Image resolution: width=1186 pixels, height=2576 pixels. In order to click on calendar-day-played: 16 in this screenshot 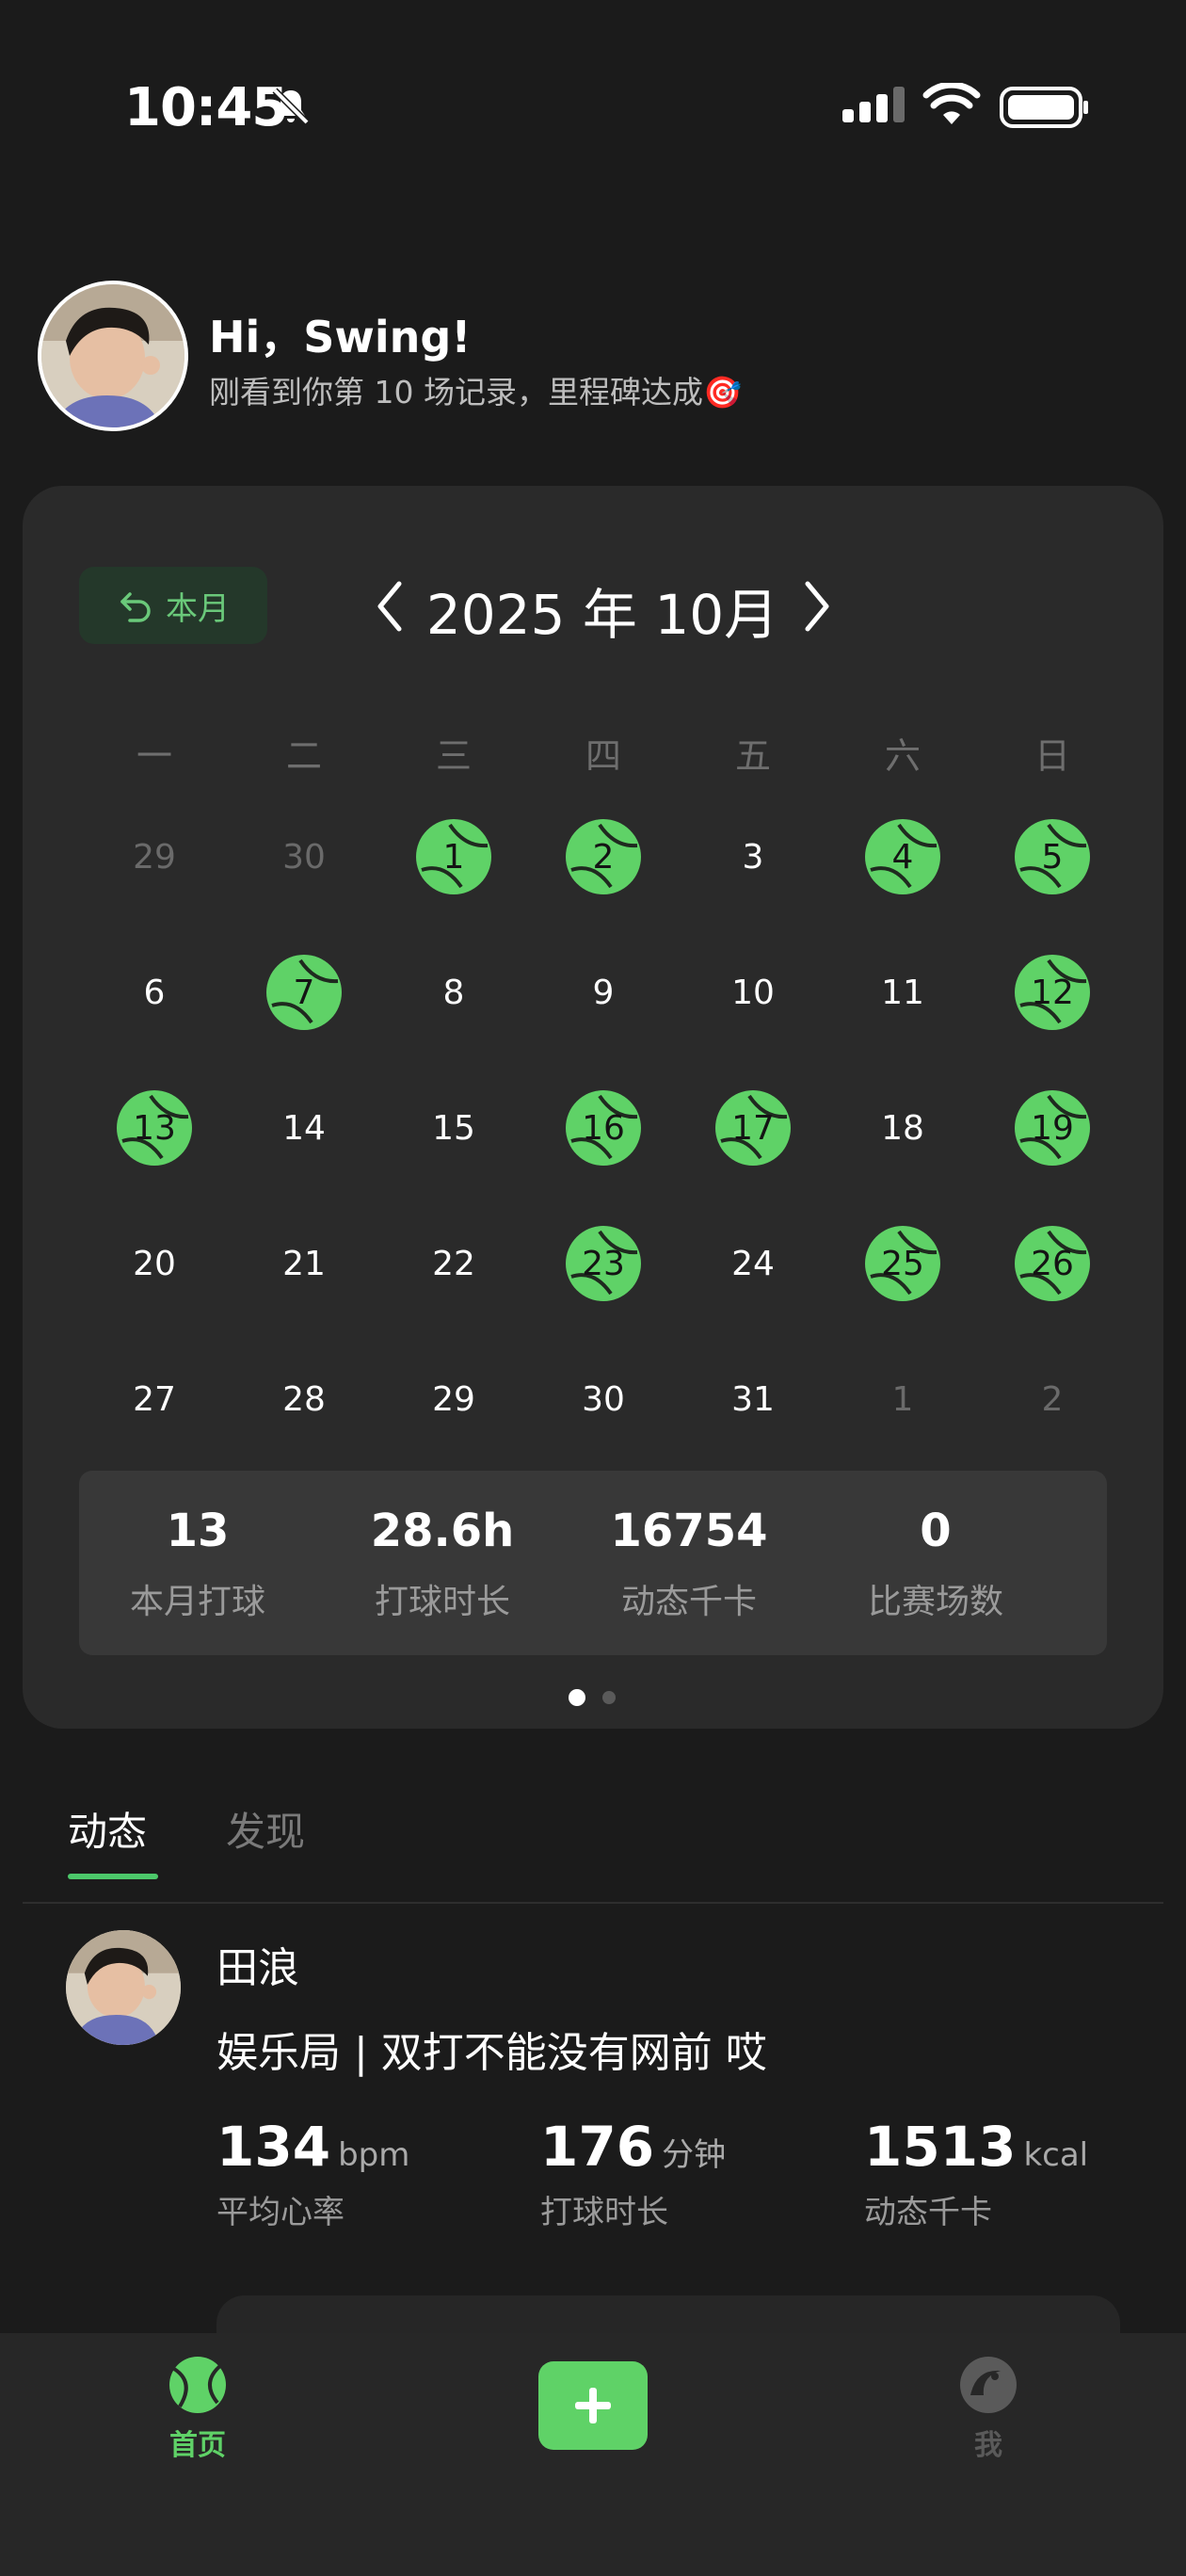, I will do `click(603, 1128)`.